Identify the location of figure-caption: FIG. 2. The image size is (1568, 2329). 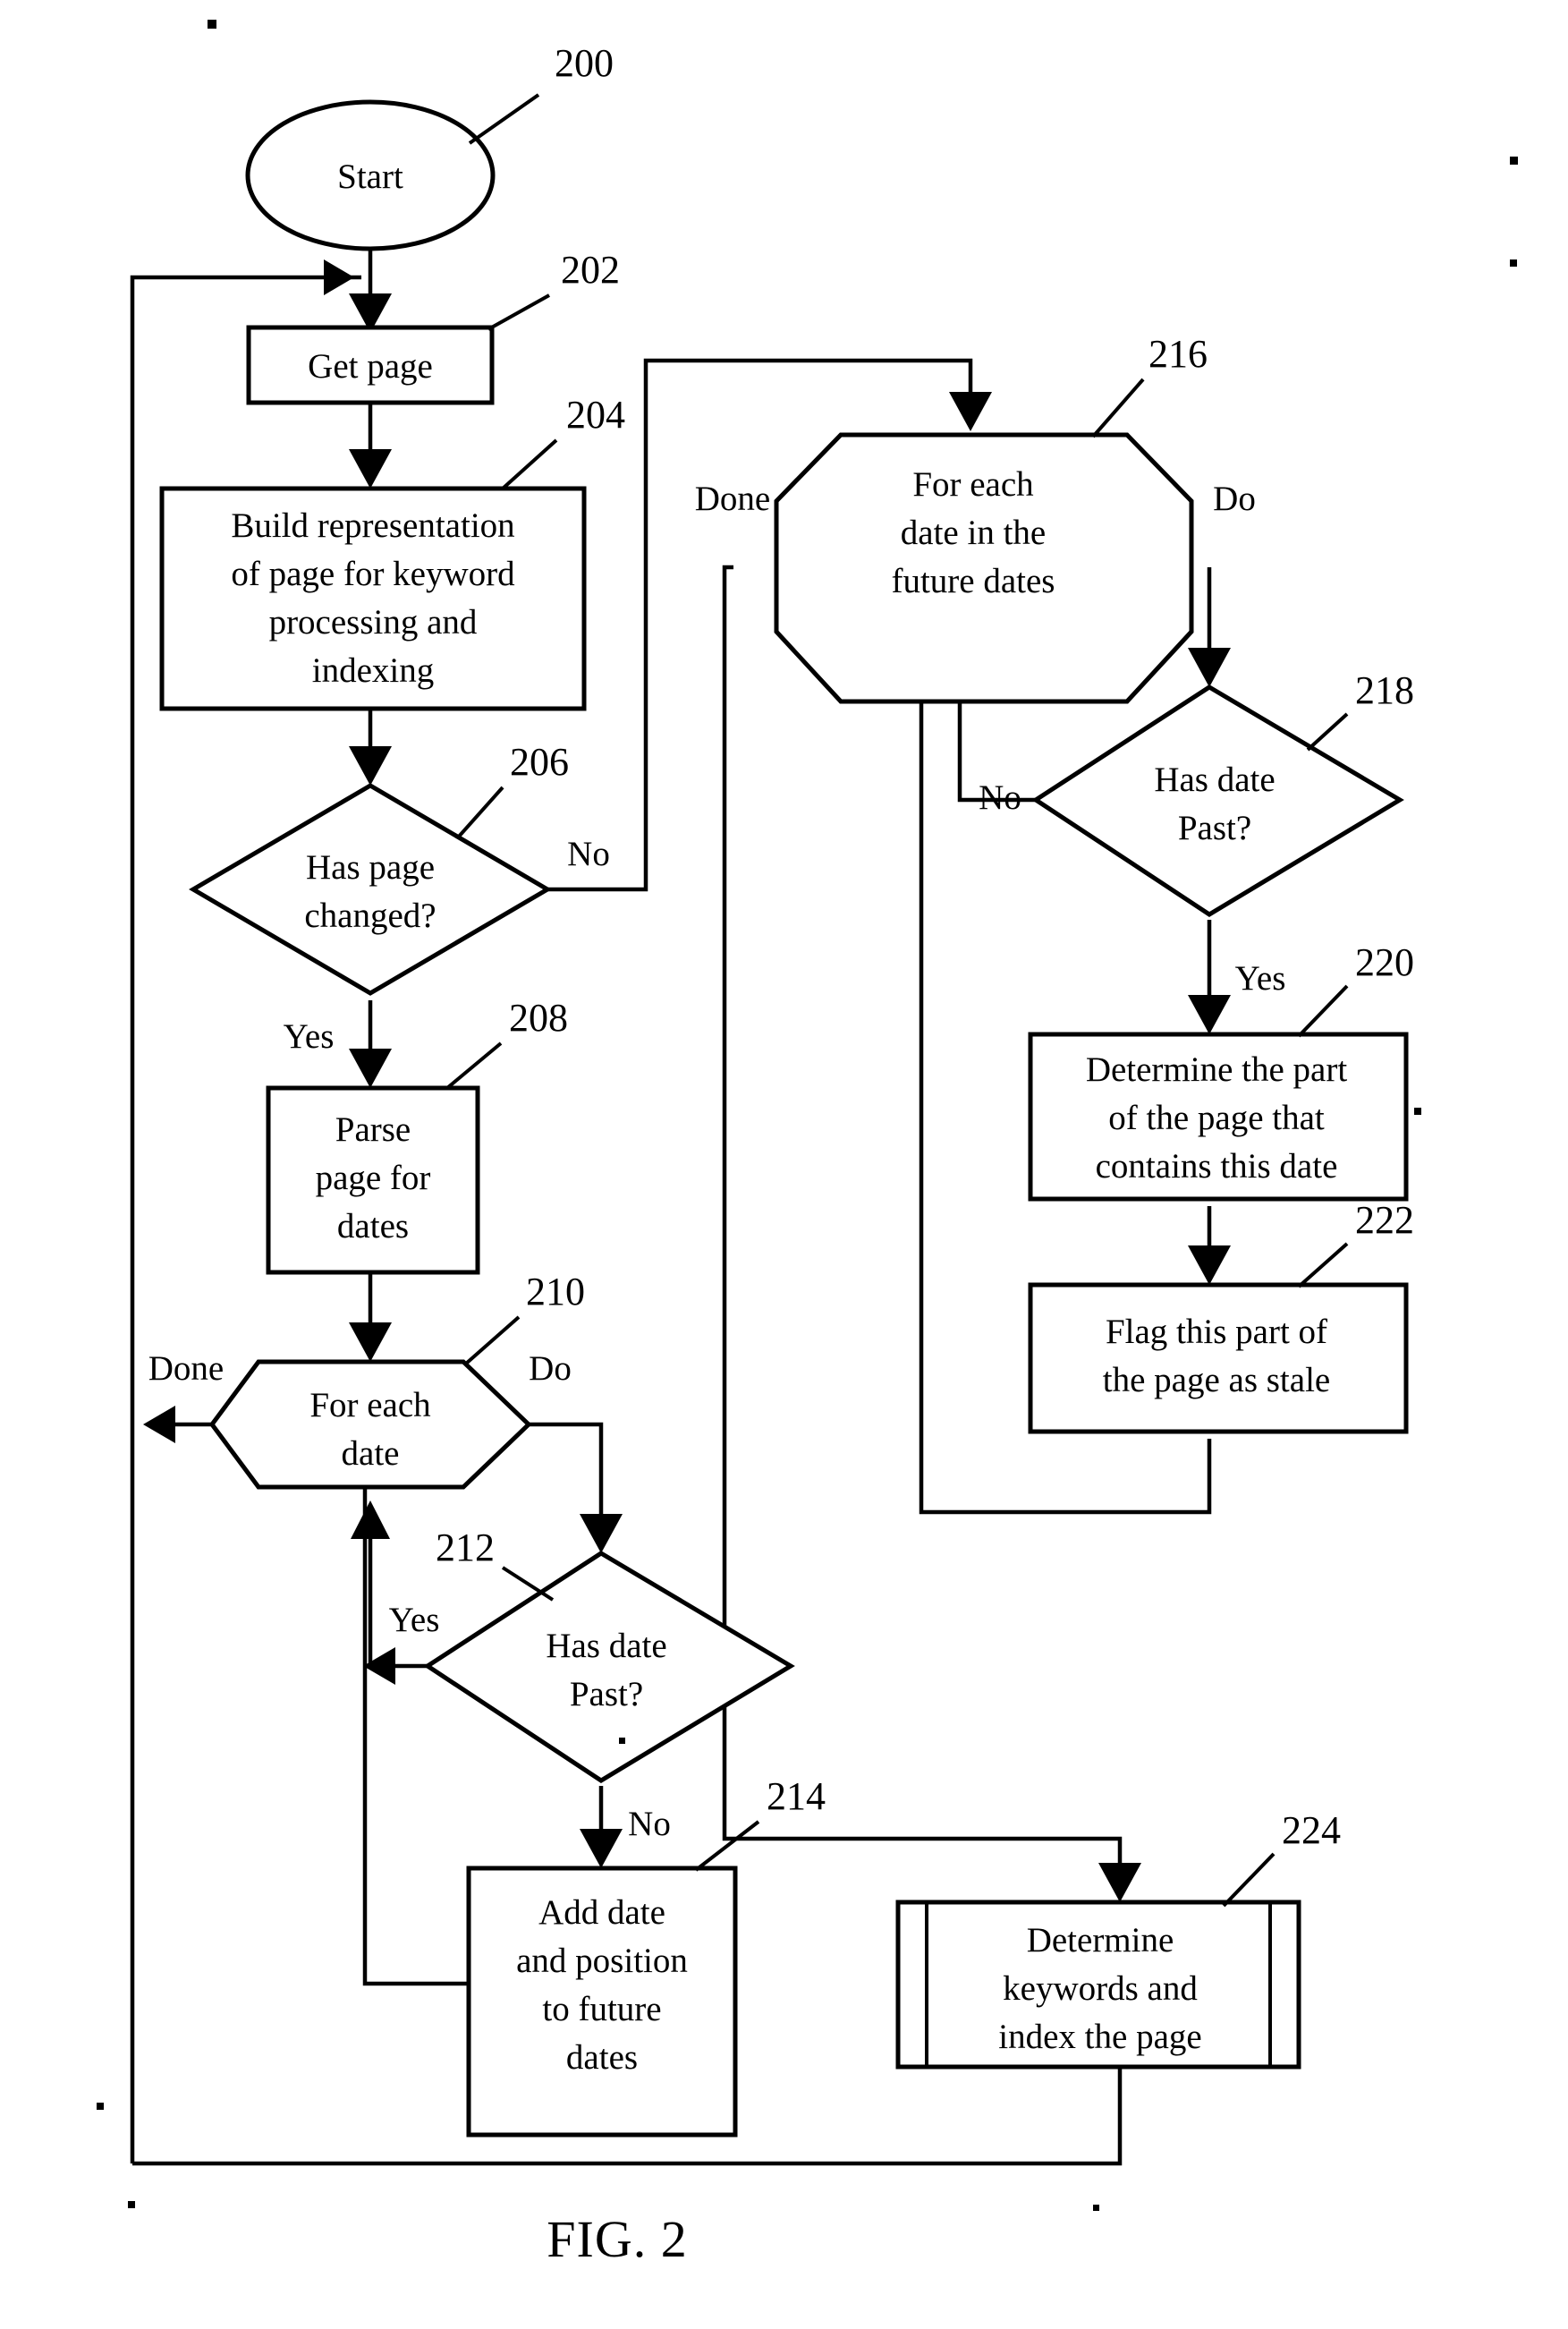
(617, 2239).